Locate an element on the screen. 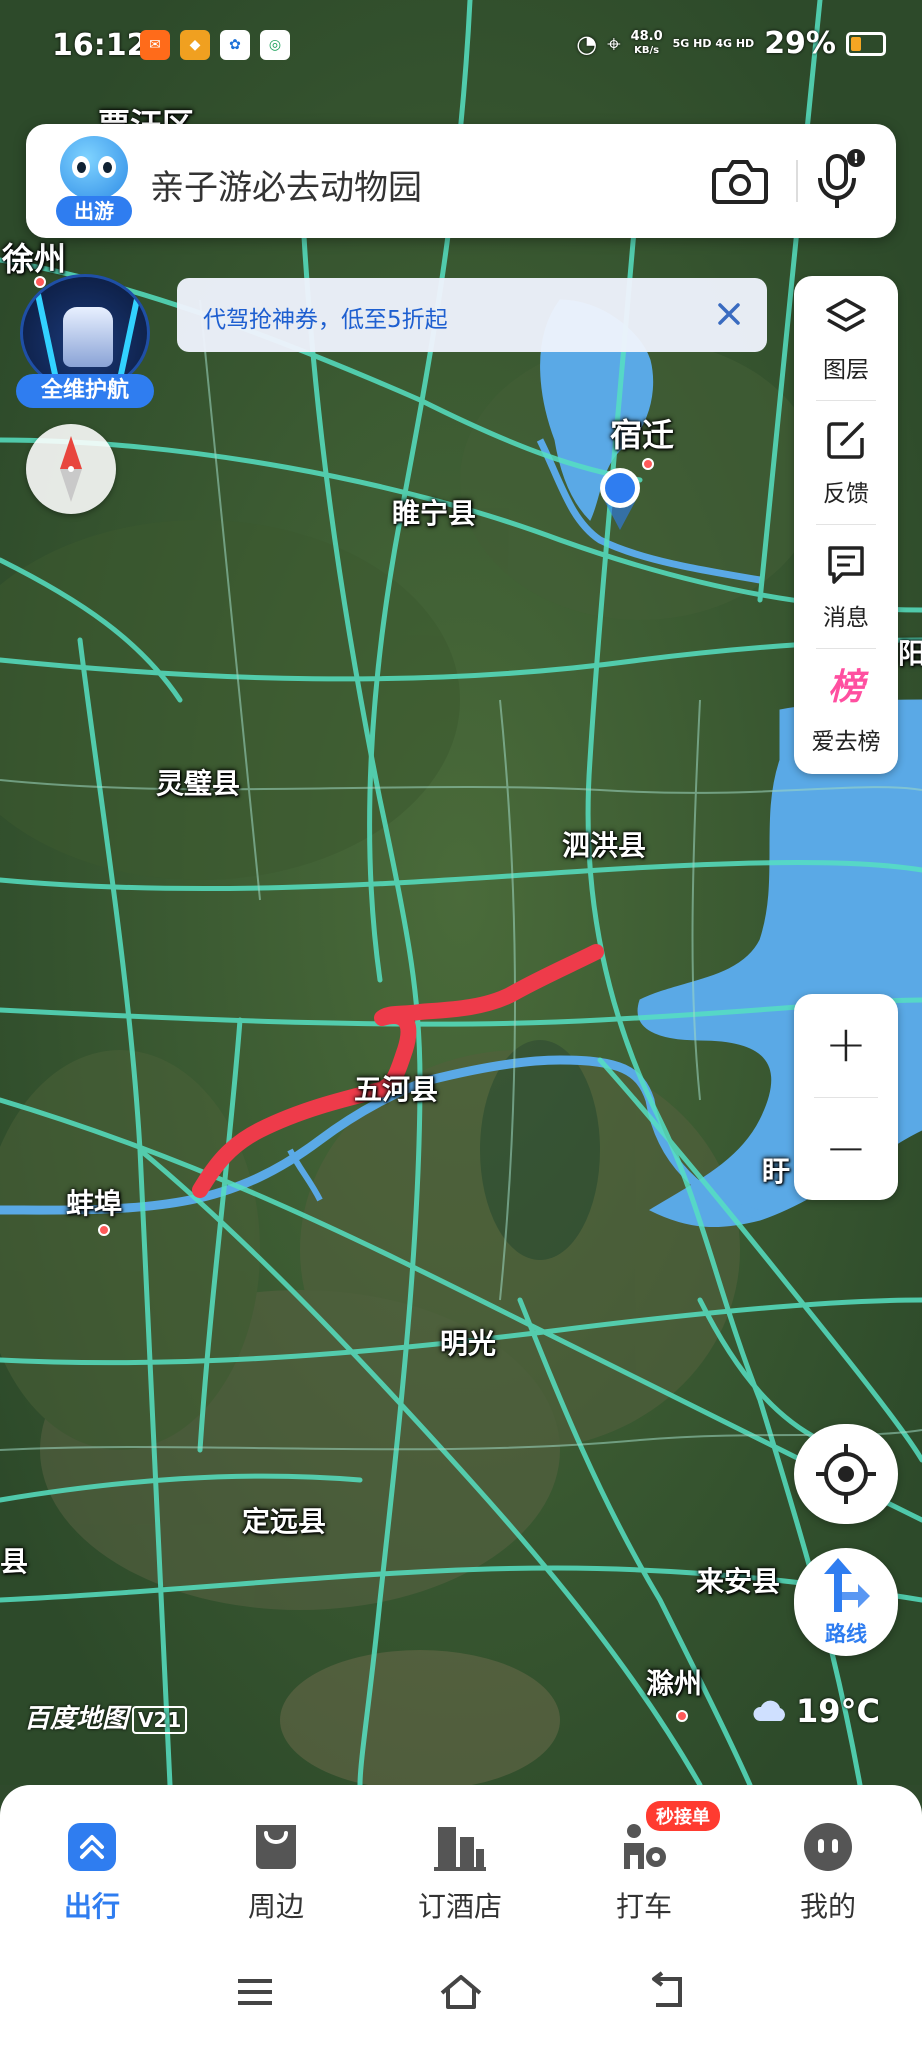 The width and height of the screenshot is (922, 2048). alarm-icon: ◔ is located at coordinates (587, 43).